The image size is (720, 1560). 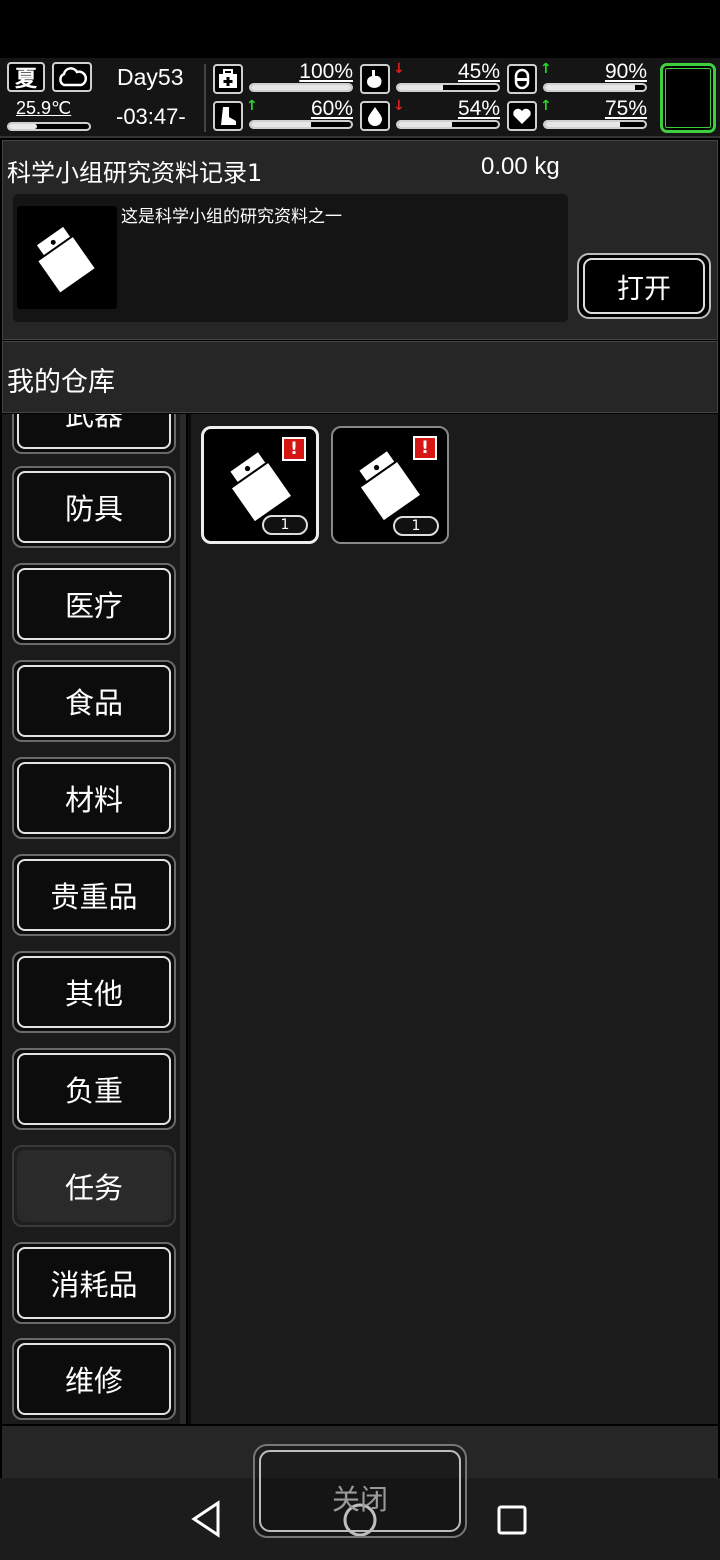 I want to click on stat-value: 54%, so click(x=478, y=108).